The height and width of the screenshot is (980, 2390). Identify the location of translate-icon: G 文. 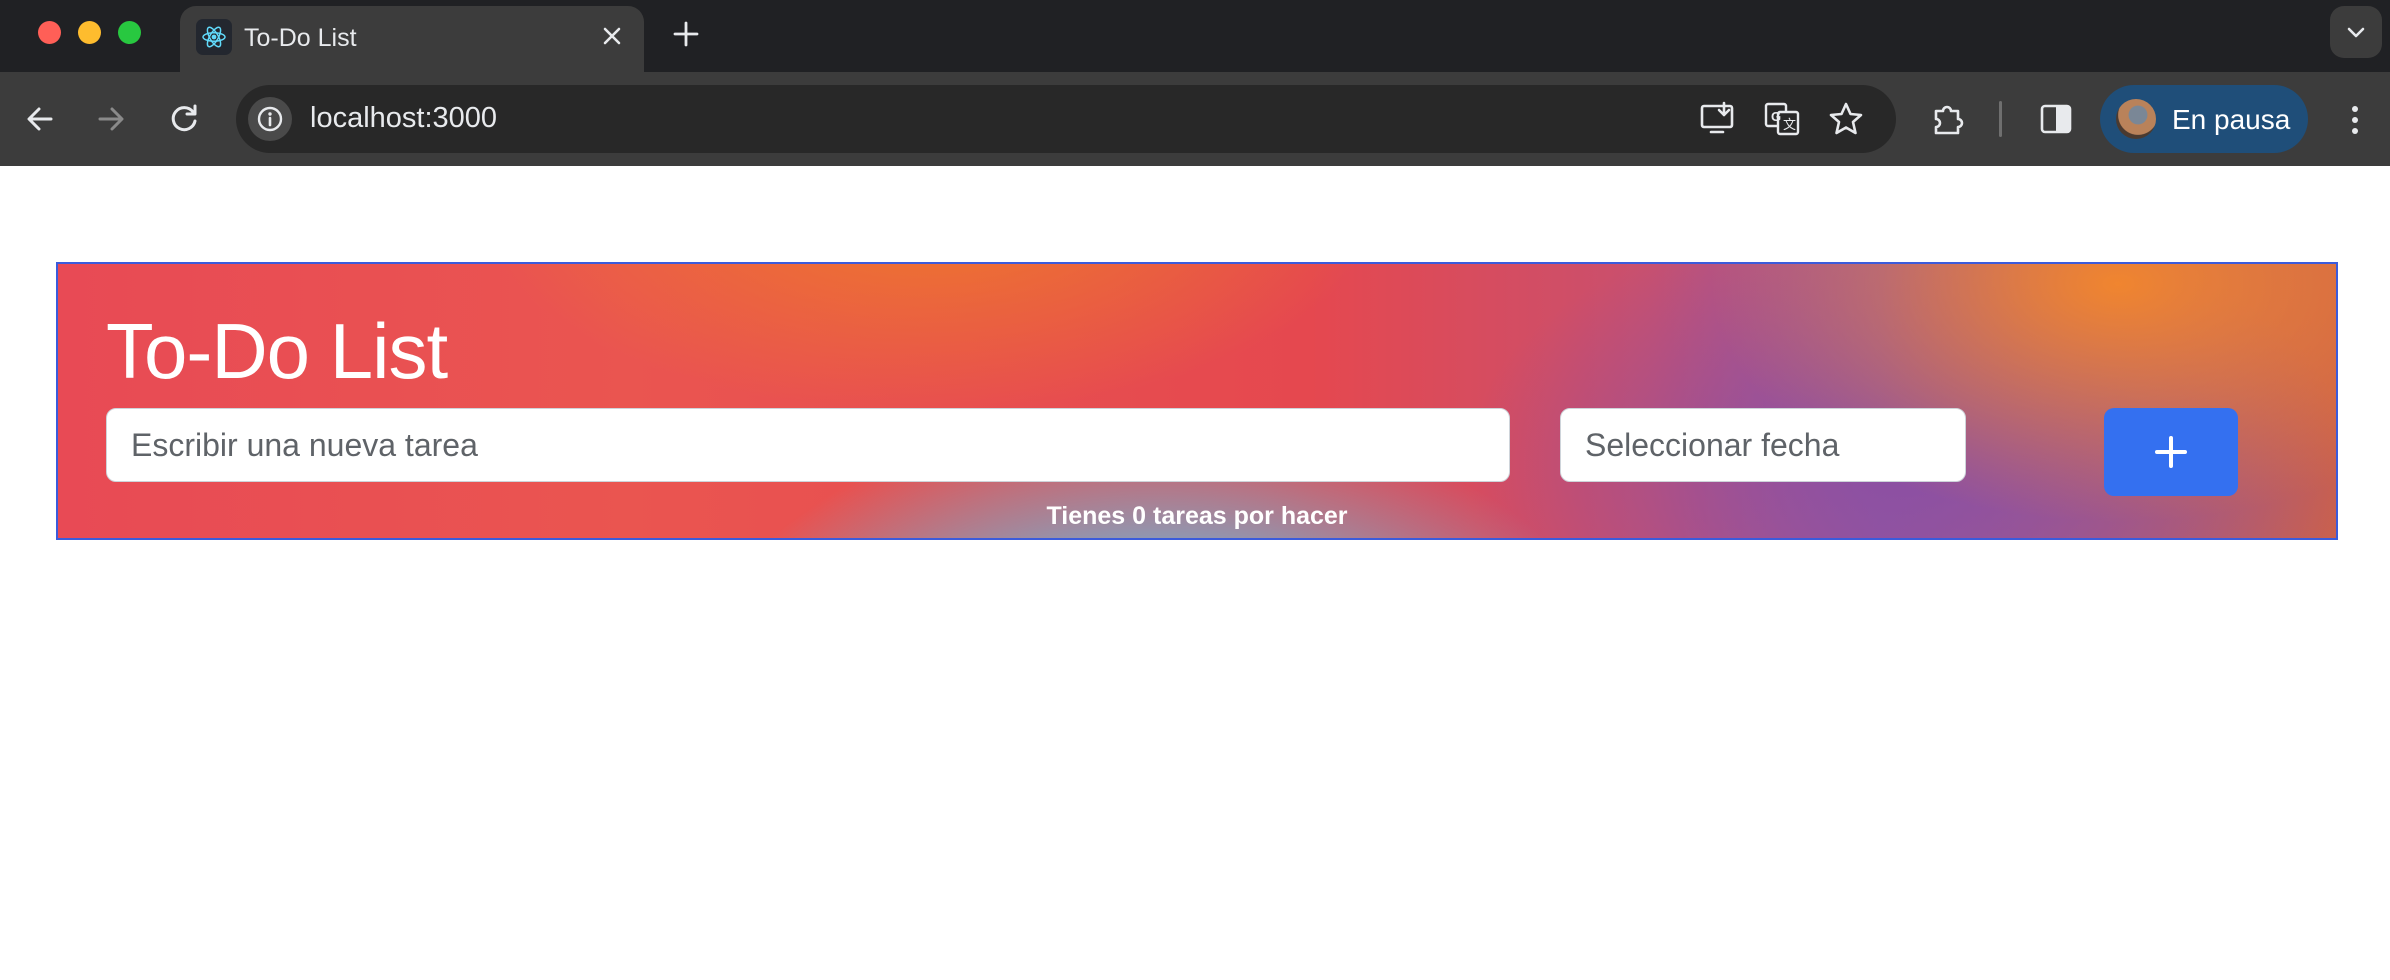
(1782, 119).